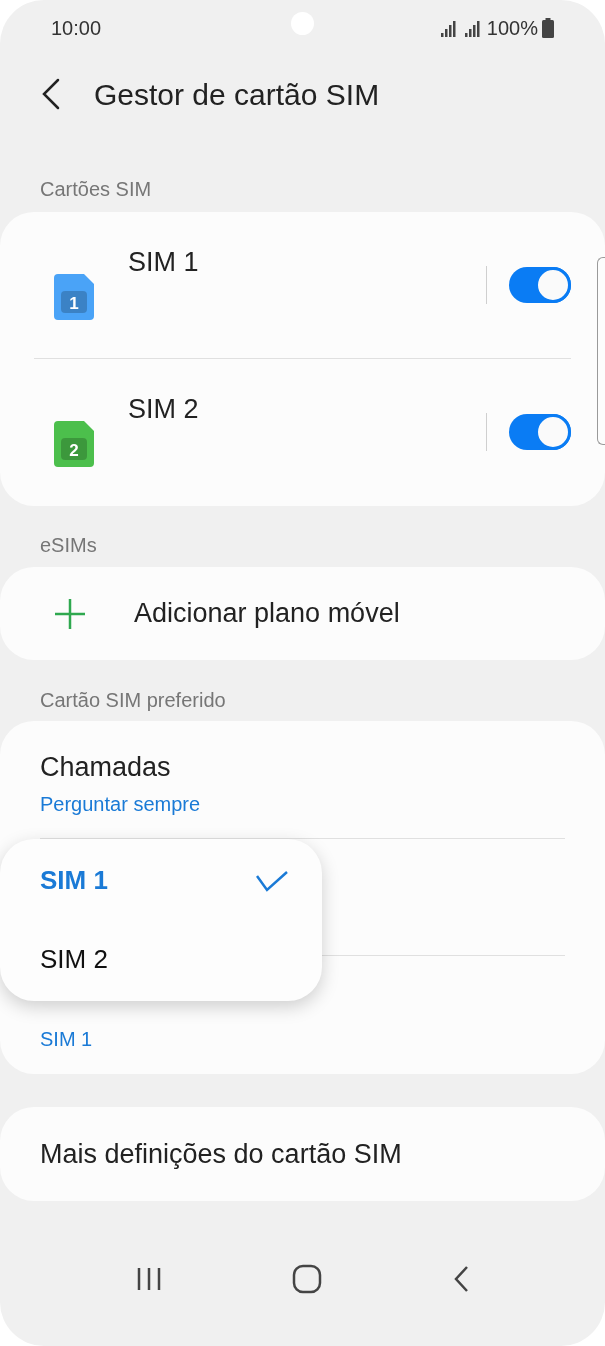 This screenshot has width=605, height=1346. Describe the element at coordinates (237, 94) in the screenshot. I see `page-title: Gestor de cartão SIM` at that location.